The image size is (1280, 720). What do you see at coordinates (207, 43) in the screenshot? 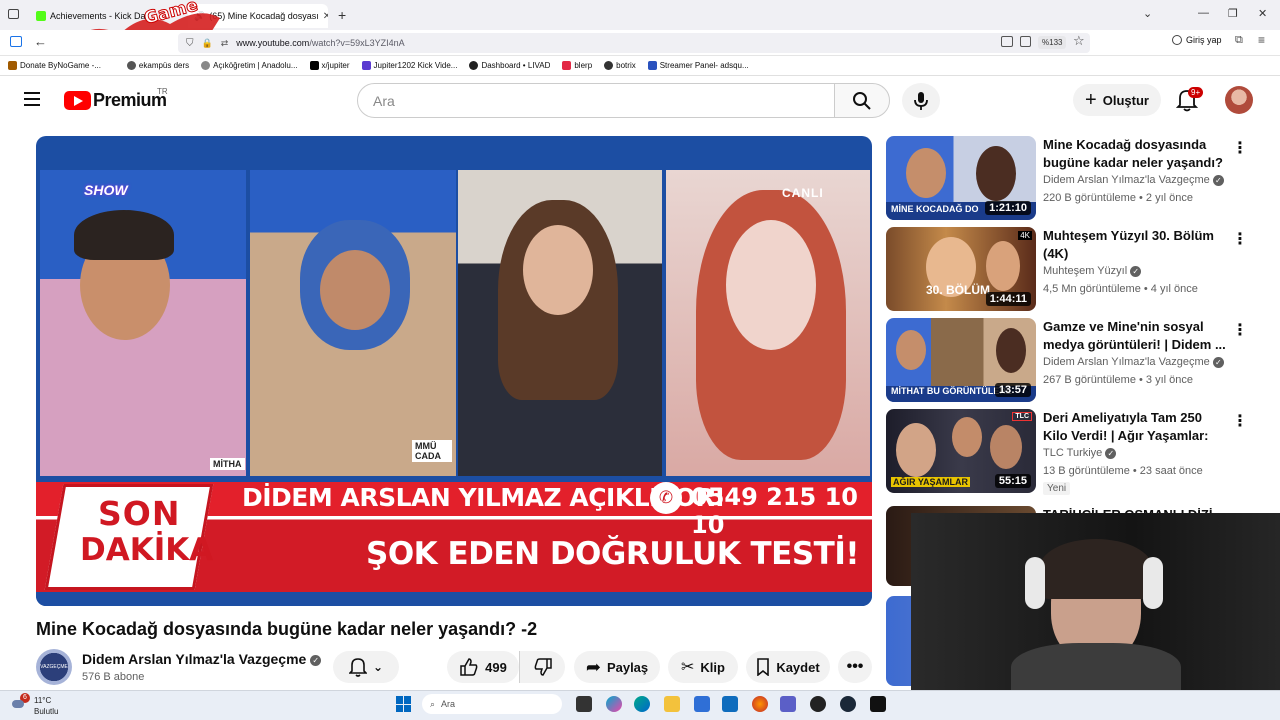
I see `lock-icon: 🔒` at bounding box center [207, 43].